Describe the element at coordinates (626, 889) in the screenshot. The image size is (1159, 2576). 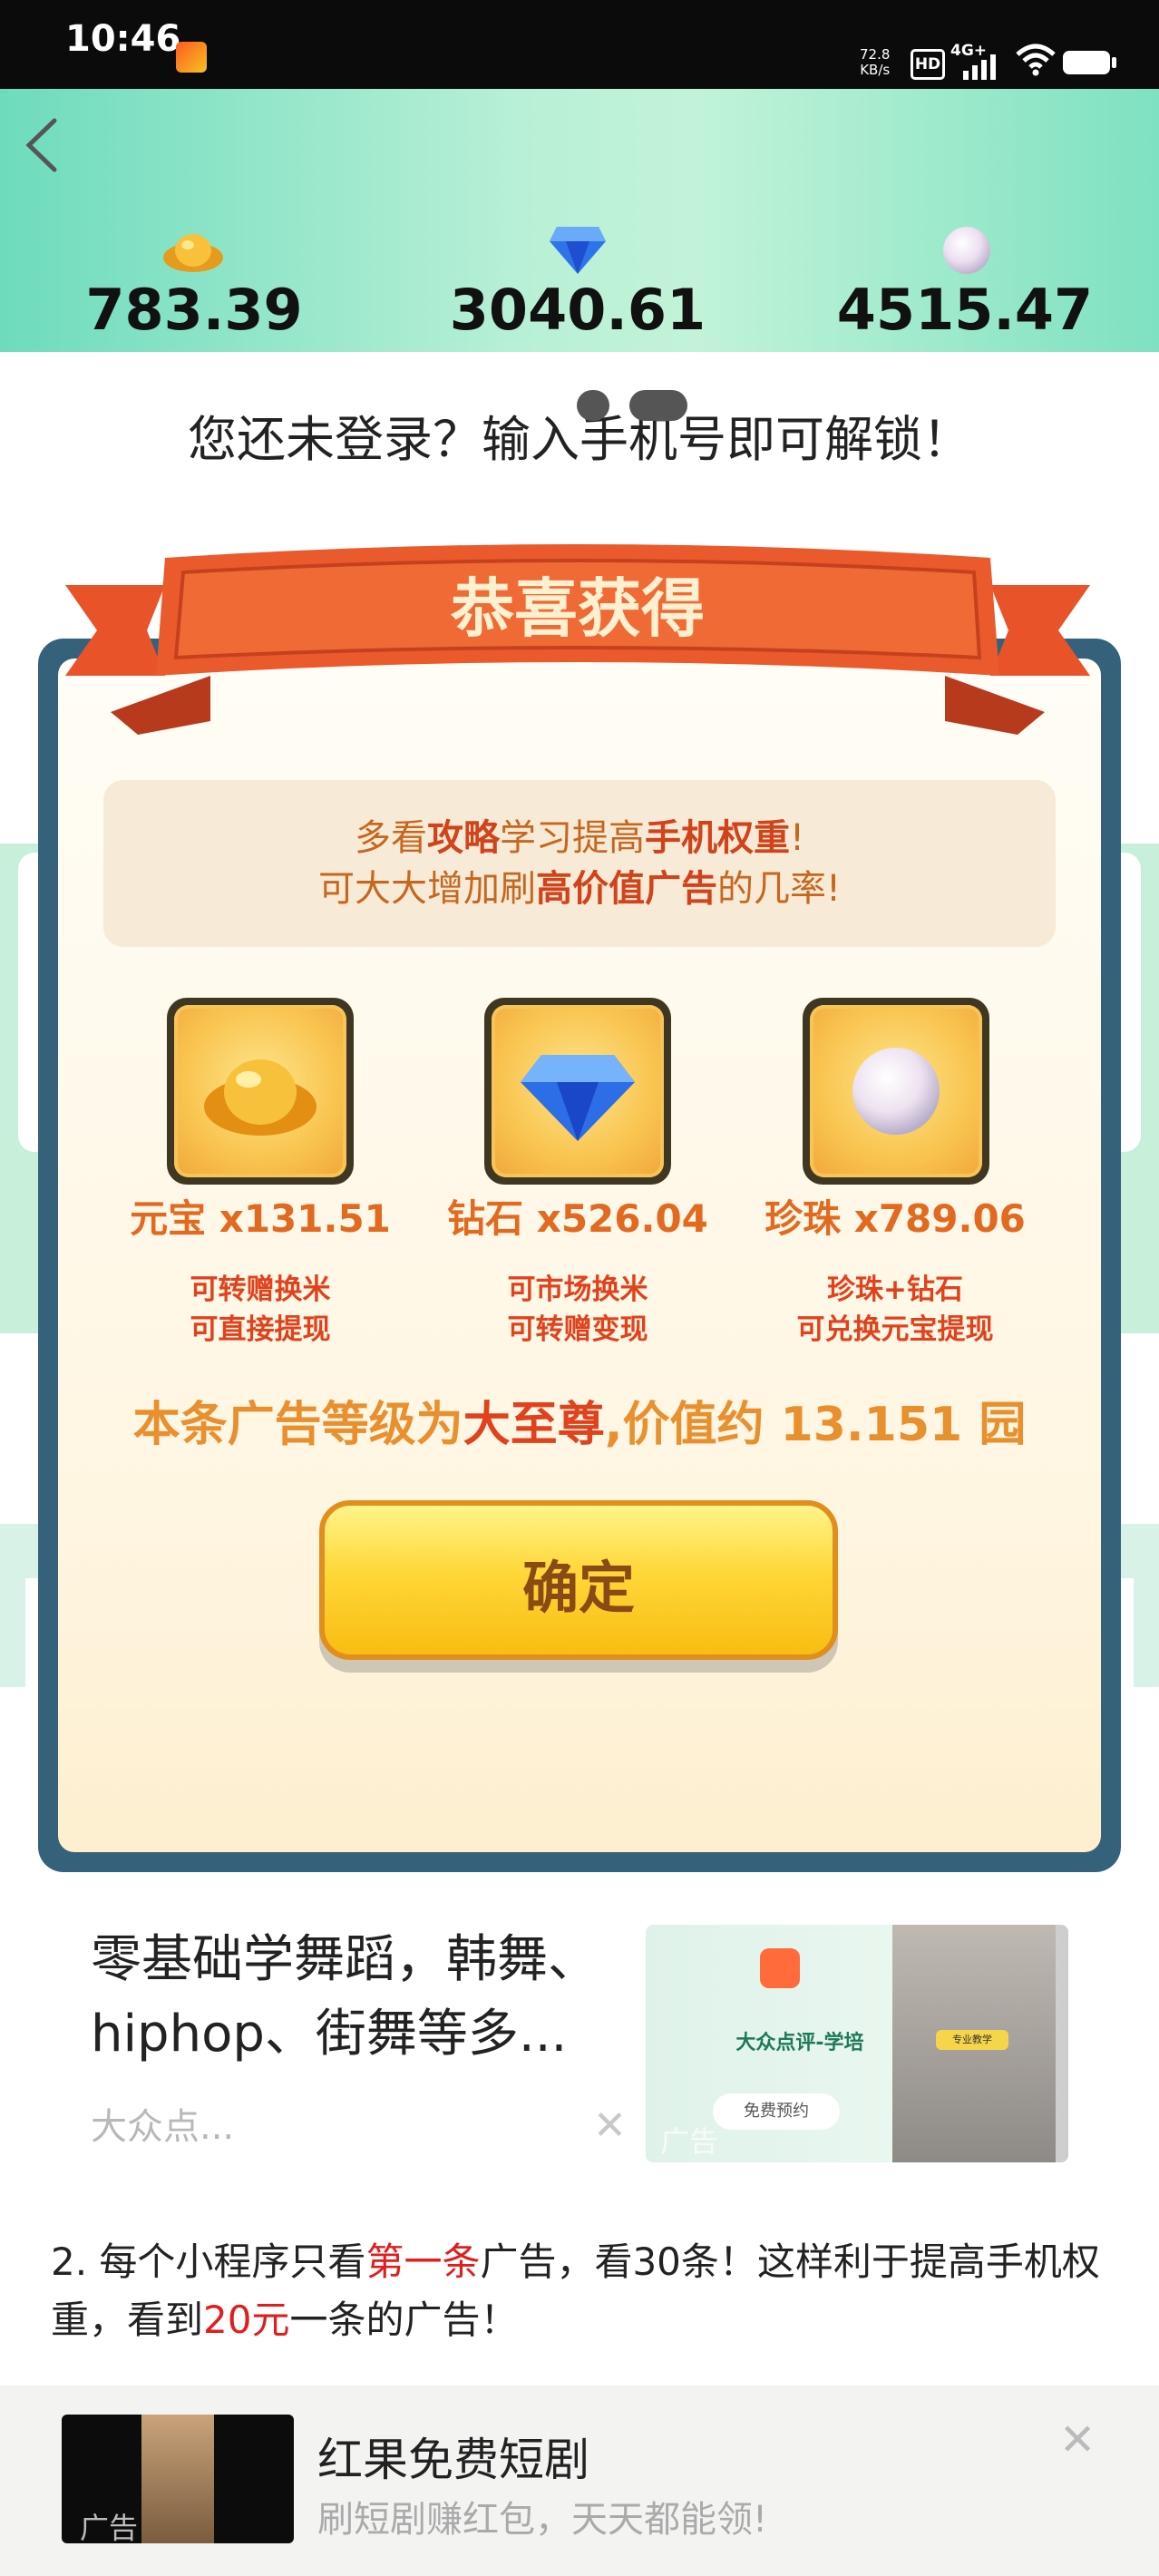
I see `tip-highlight: 高价值广告` at that location.